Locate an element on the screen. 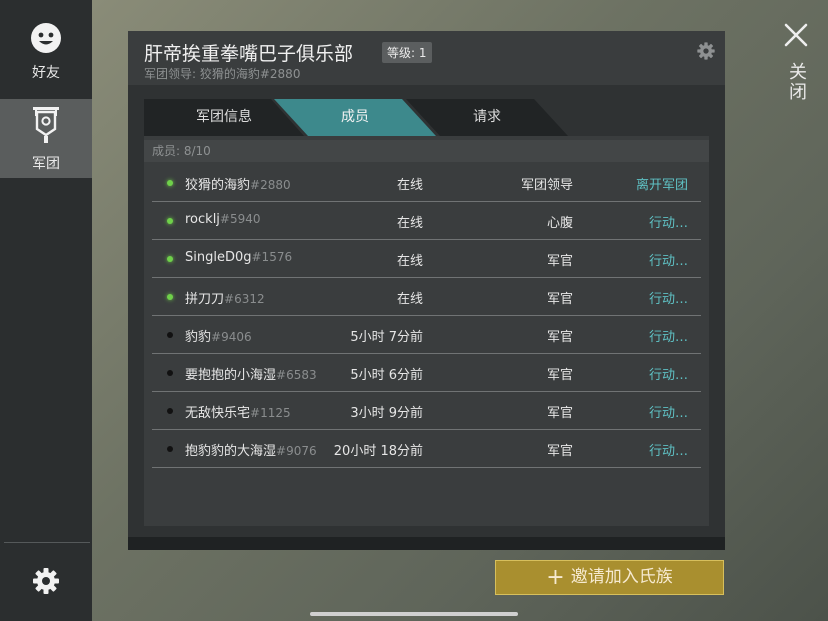 This screenshot has width=828, height=621. member-tag: #9406 is located at coordinates (231, 337).